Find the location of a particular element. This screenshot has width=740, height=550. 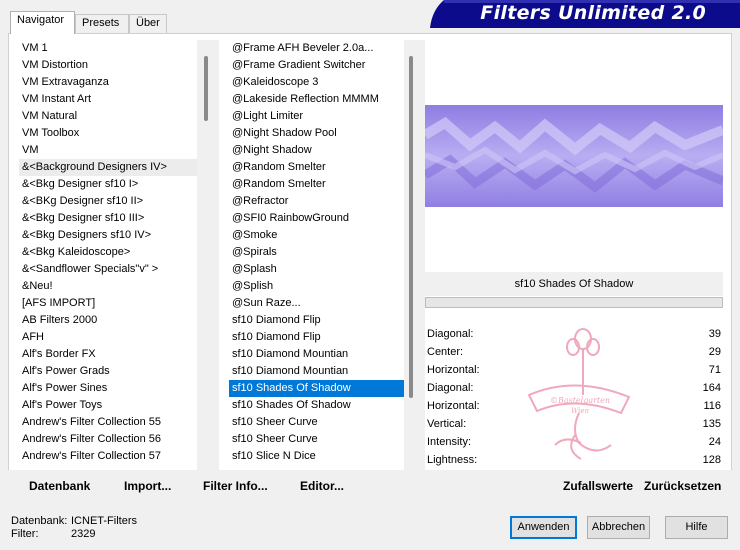

parameter-label: Center: is located at coordinates (445, 352).